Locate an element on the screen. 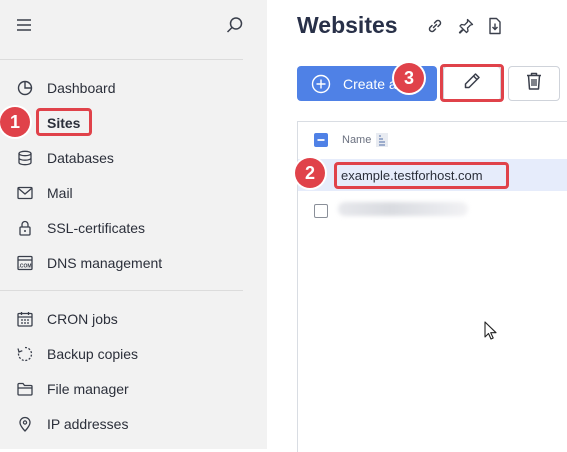 Image resolution: width=567 pixels, height=452 pixels. menu-icon is located at coordinates (24, 27).